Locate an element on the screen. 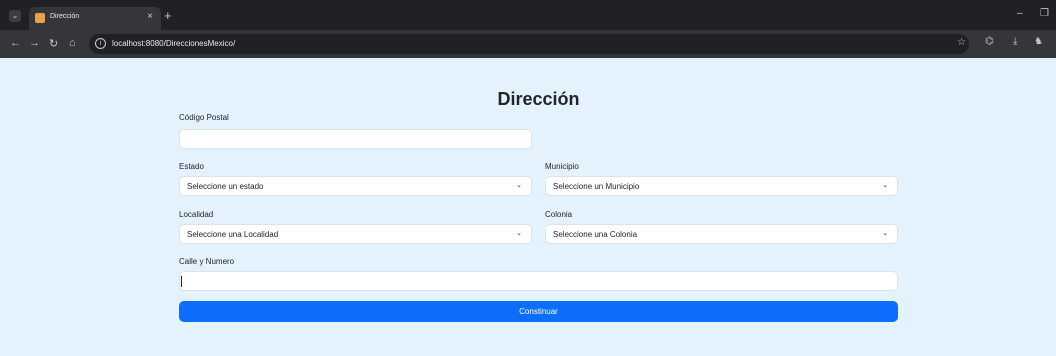 Image resolution: width=1056 pixels, height=356 pixels. municipio-select: Seleccione un Municipio ⌄ is located at coordinates (721, 186).